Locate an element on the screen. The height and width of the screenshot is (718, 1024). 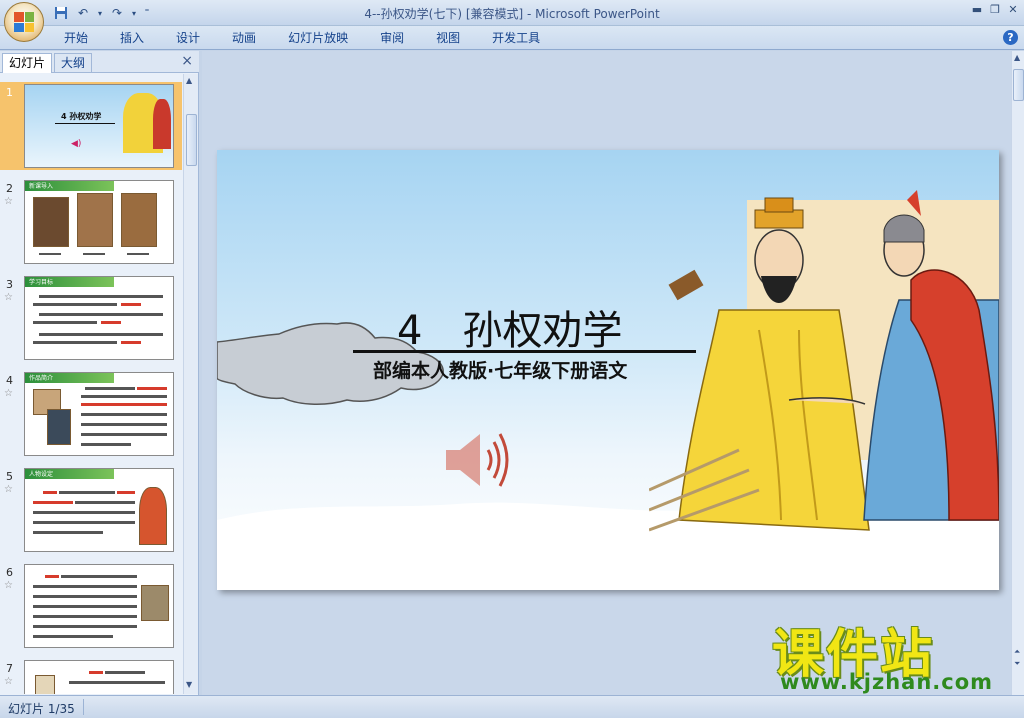
editor-scrollbar: ▲ ⏶ ⏷ is located at coordinates (1017, 373).